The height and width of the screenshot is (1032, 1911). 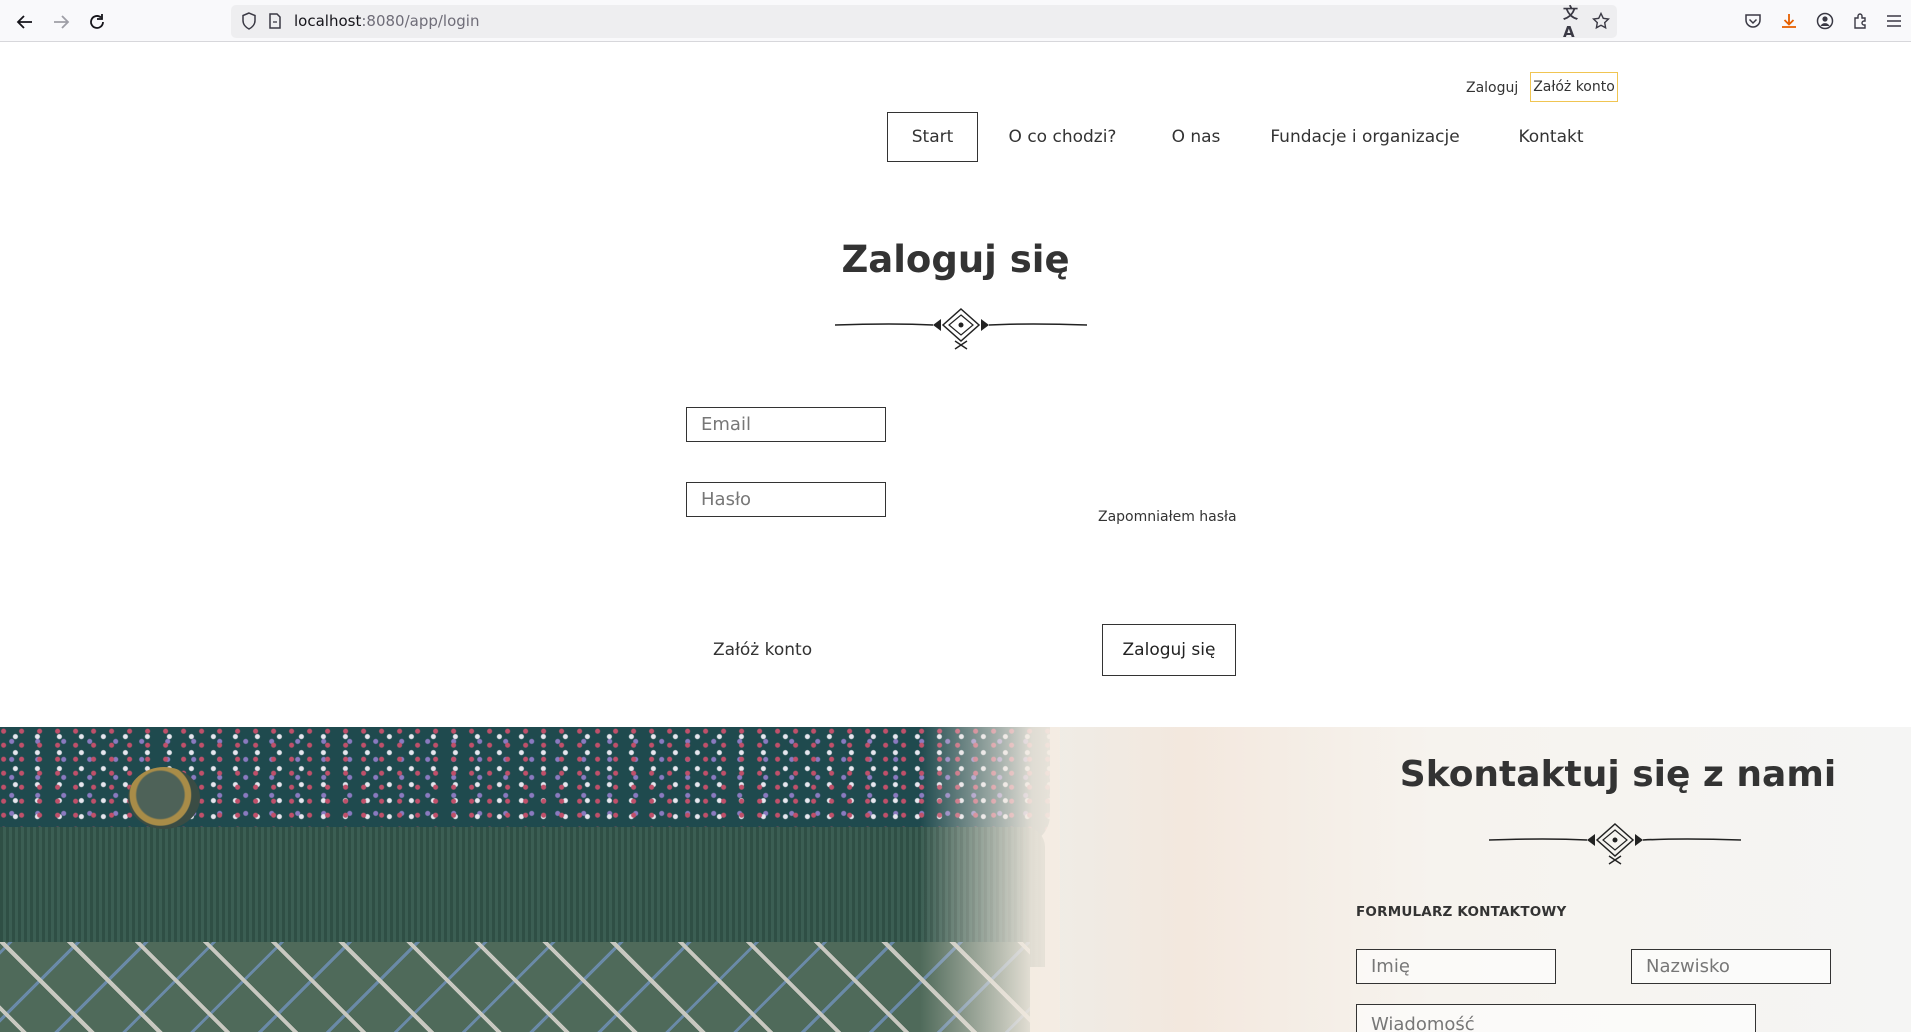 I want to click on contact-title: Skontaktuj się z nami, so click(x=1618, y=774).